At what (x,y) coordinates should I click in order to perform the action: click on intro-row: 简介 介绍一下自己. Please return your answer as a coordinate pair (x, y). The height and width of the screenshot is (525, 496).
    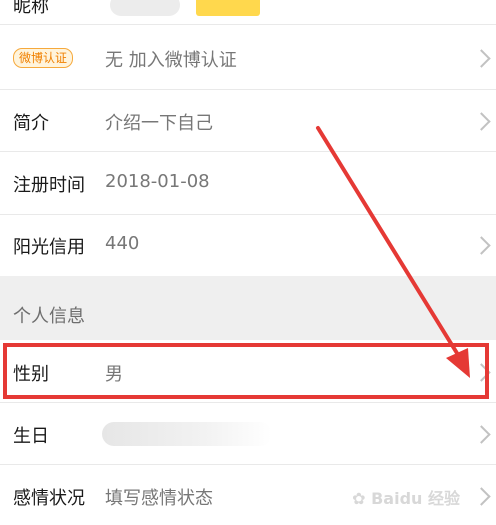
    Looking at the image, I should click on (248, 121).